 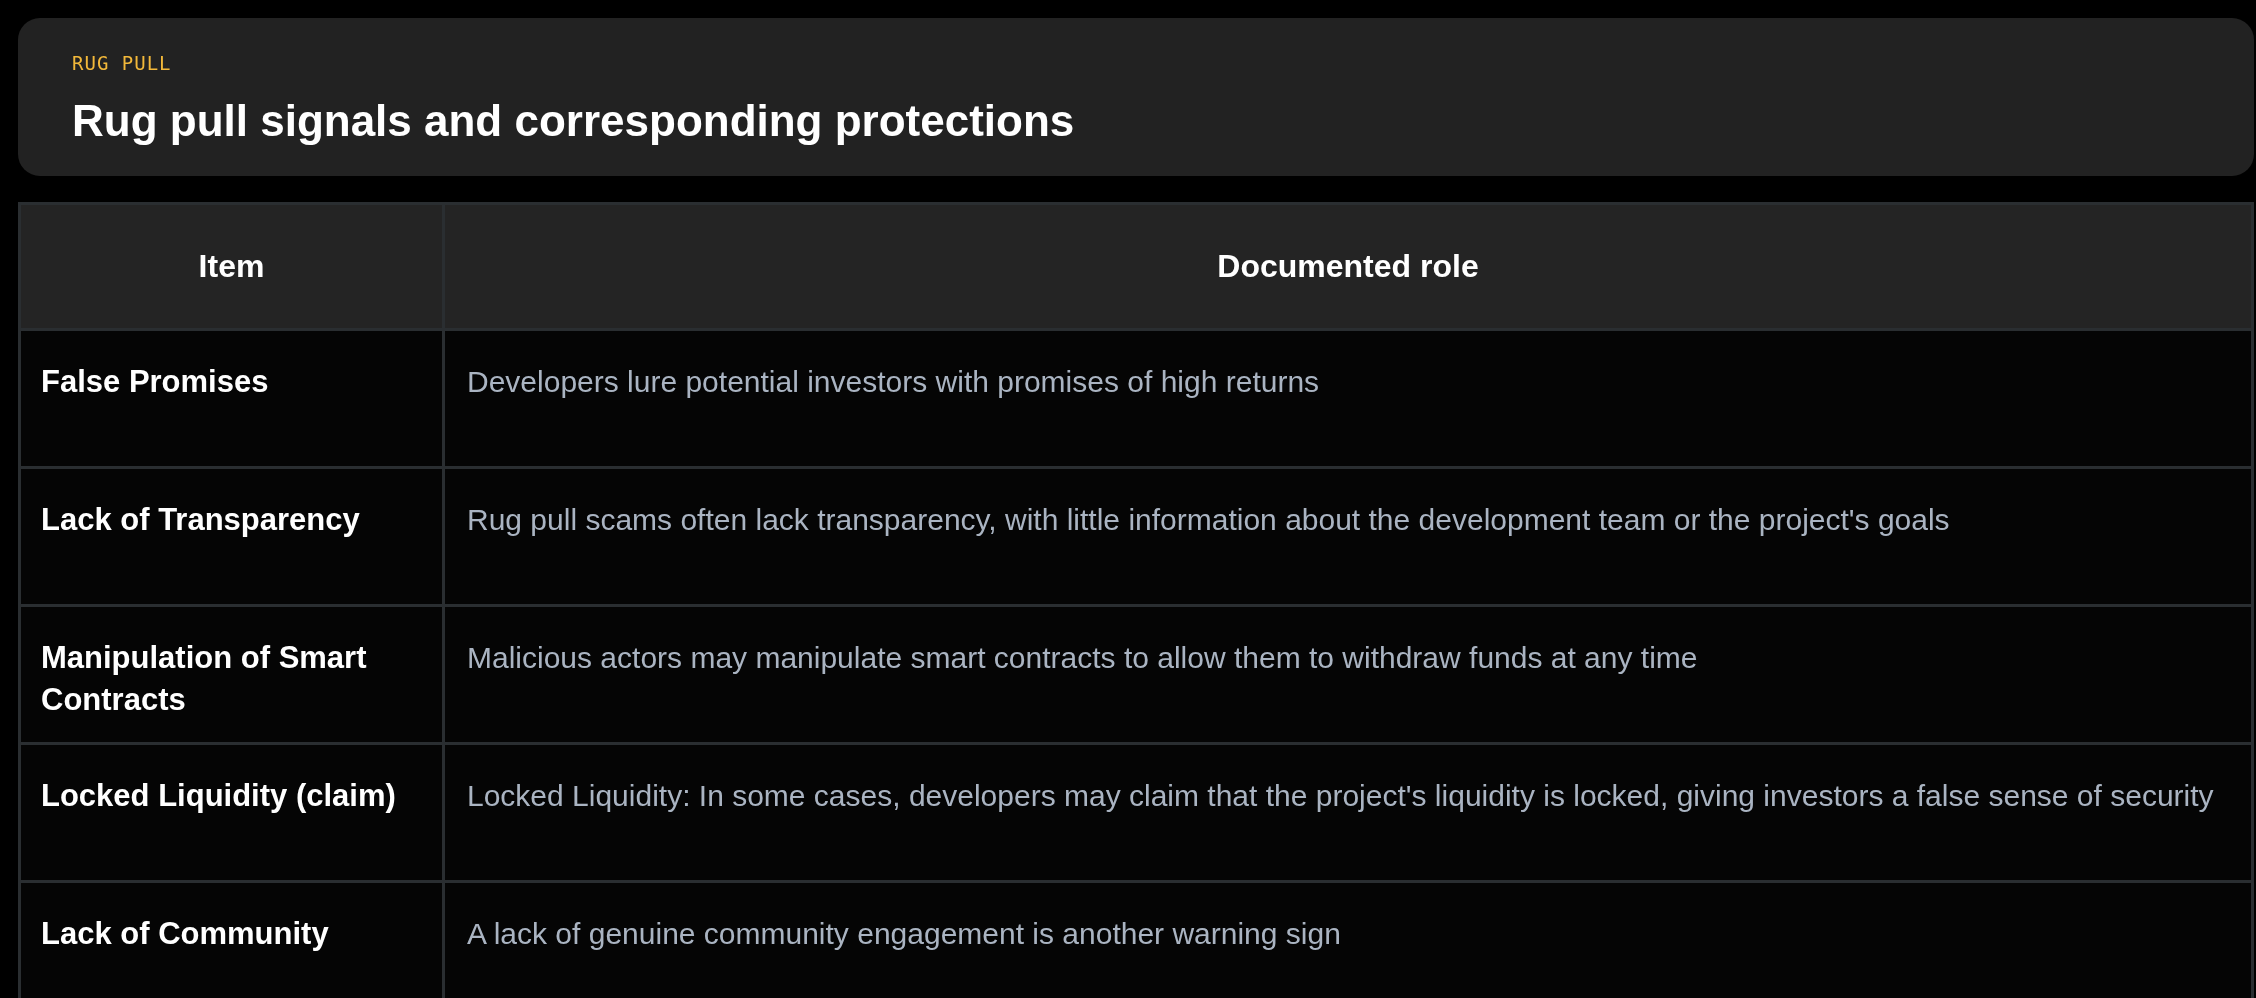 I want to click on column-header: Item, so click(x=231, y=266).